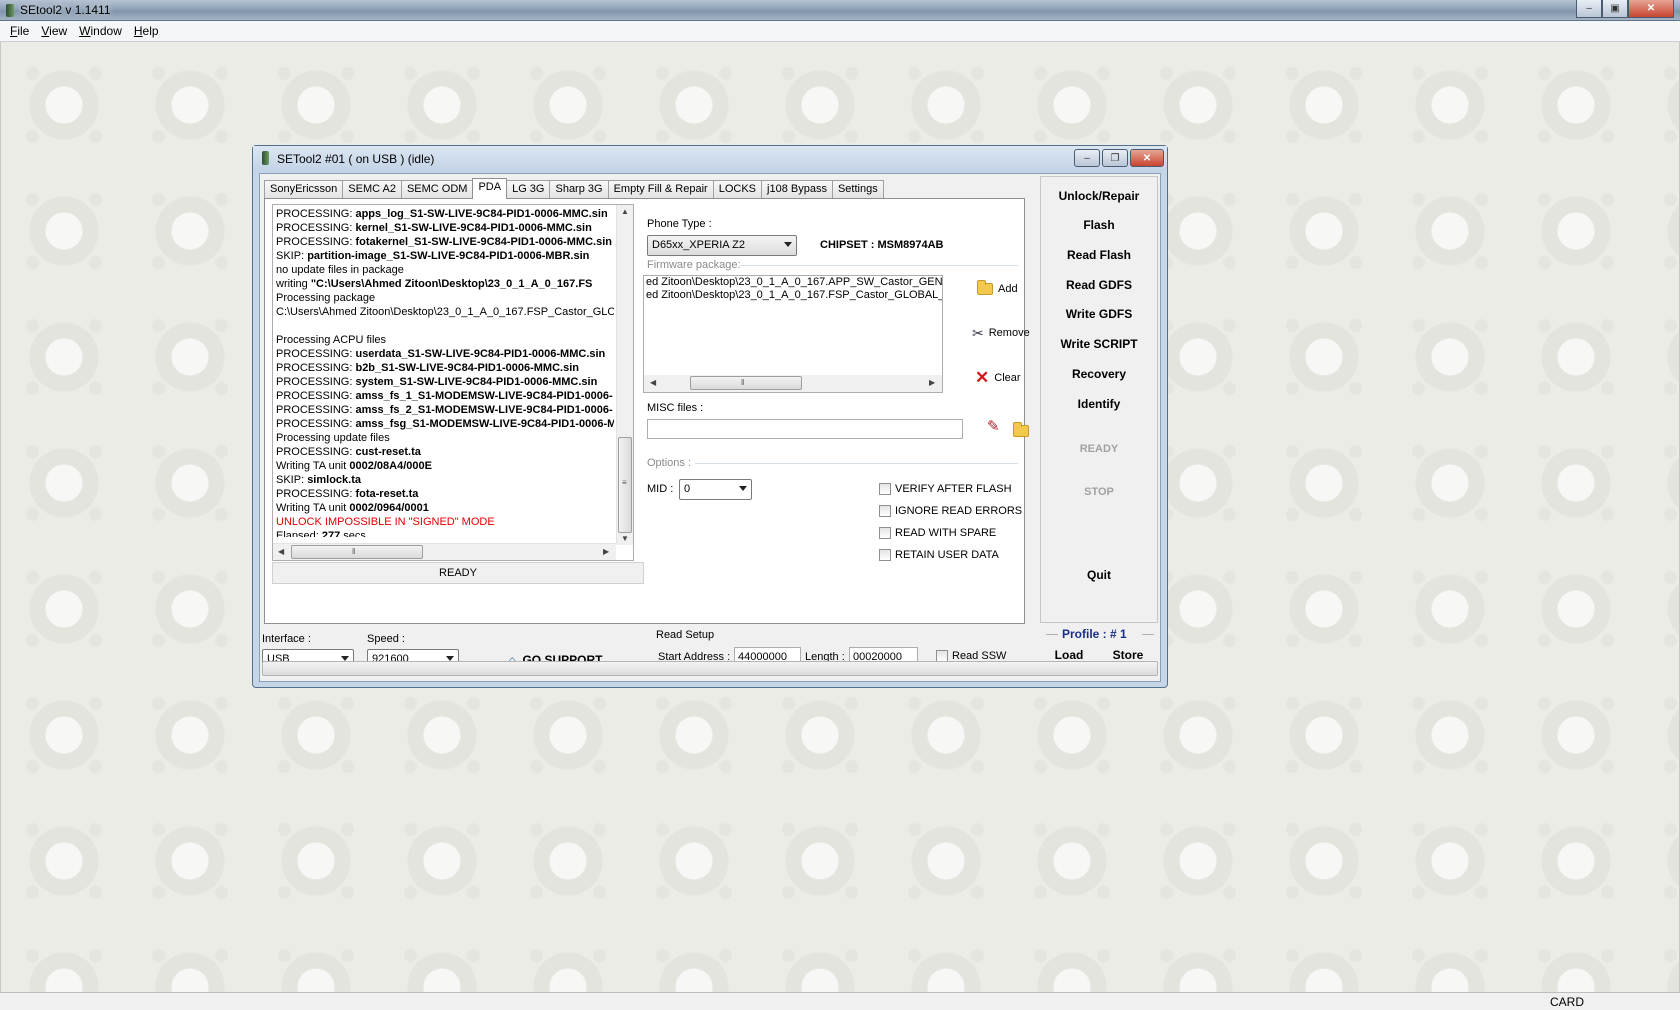  Describe the element at coordinates (882, 245) in the screenshot. I see `chipset-label: CHIPSET : MSM8974AB` at that location.